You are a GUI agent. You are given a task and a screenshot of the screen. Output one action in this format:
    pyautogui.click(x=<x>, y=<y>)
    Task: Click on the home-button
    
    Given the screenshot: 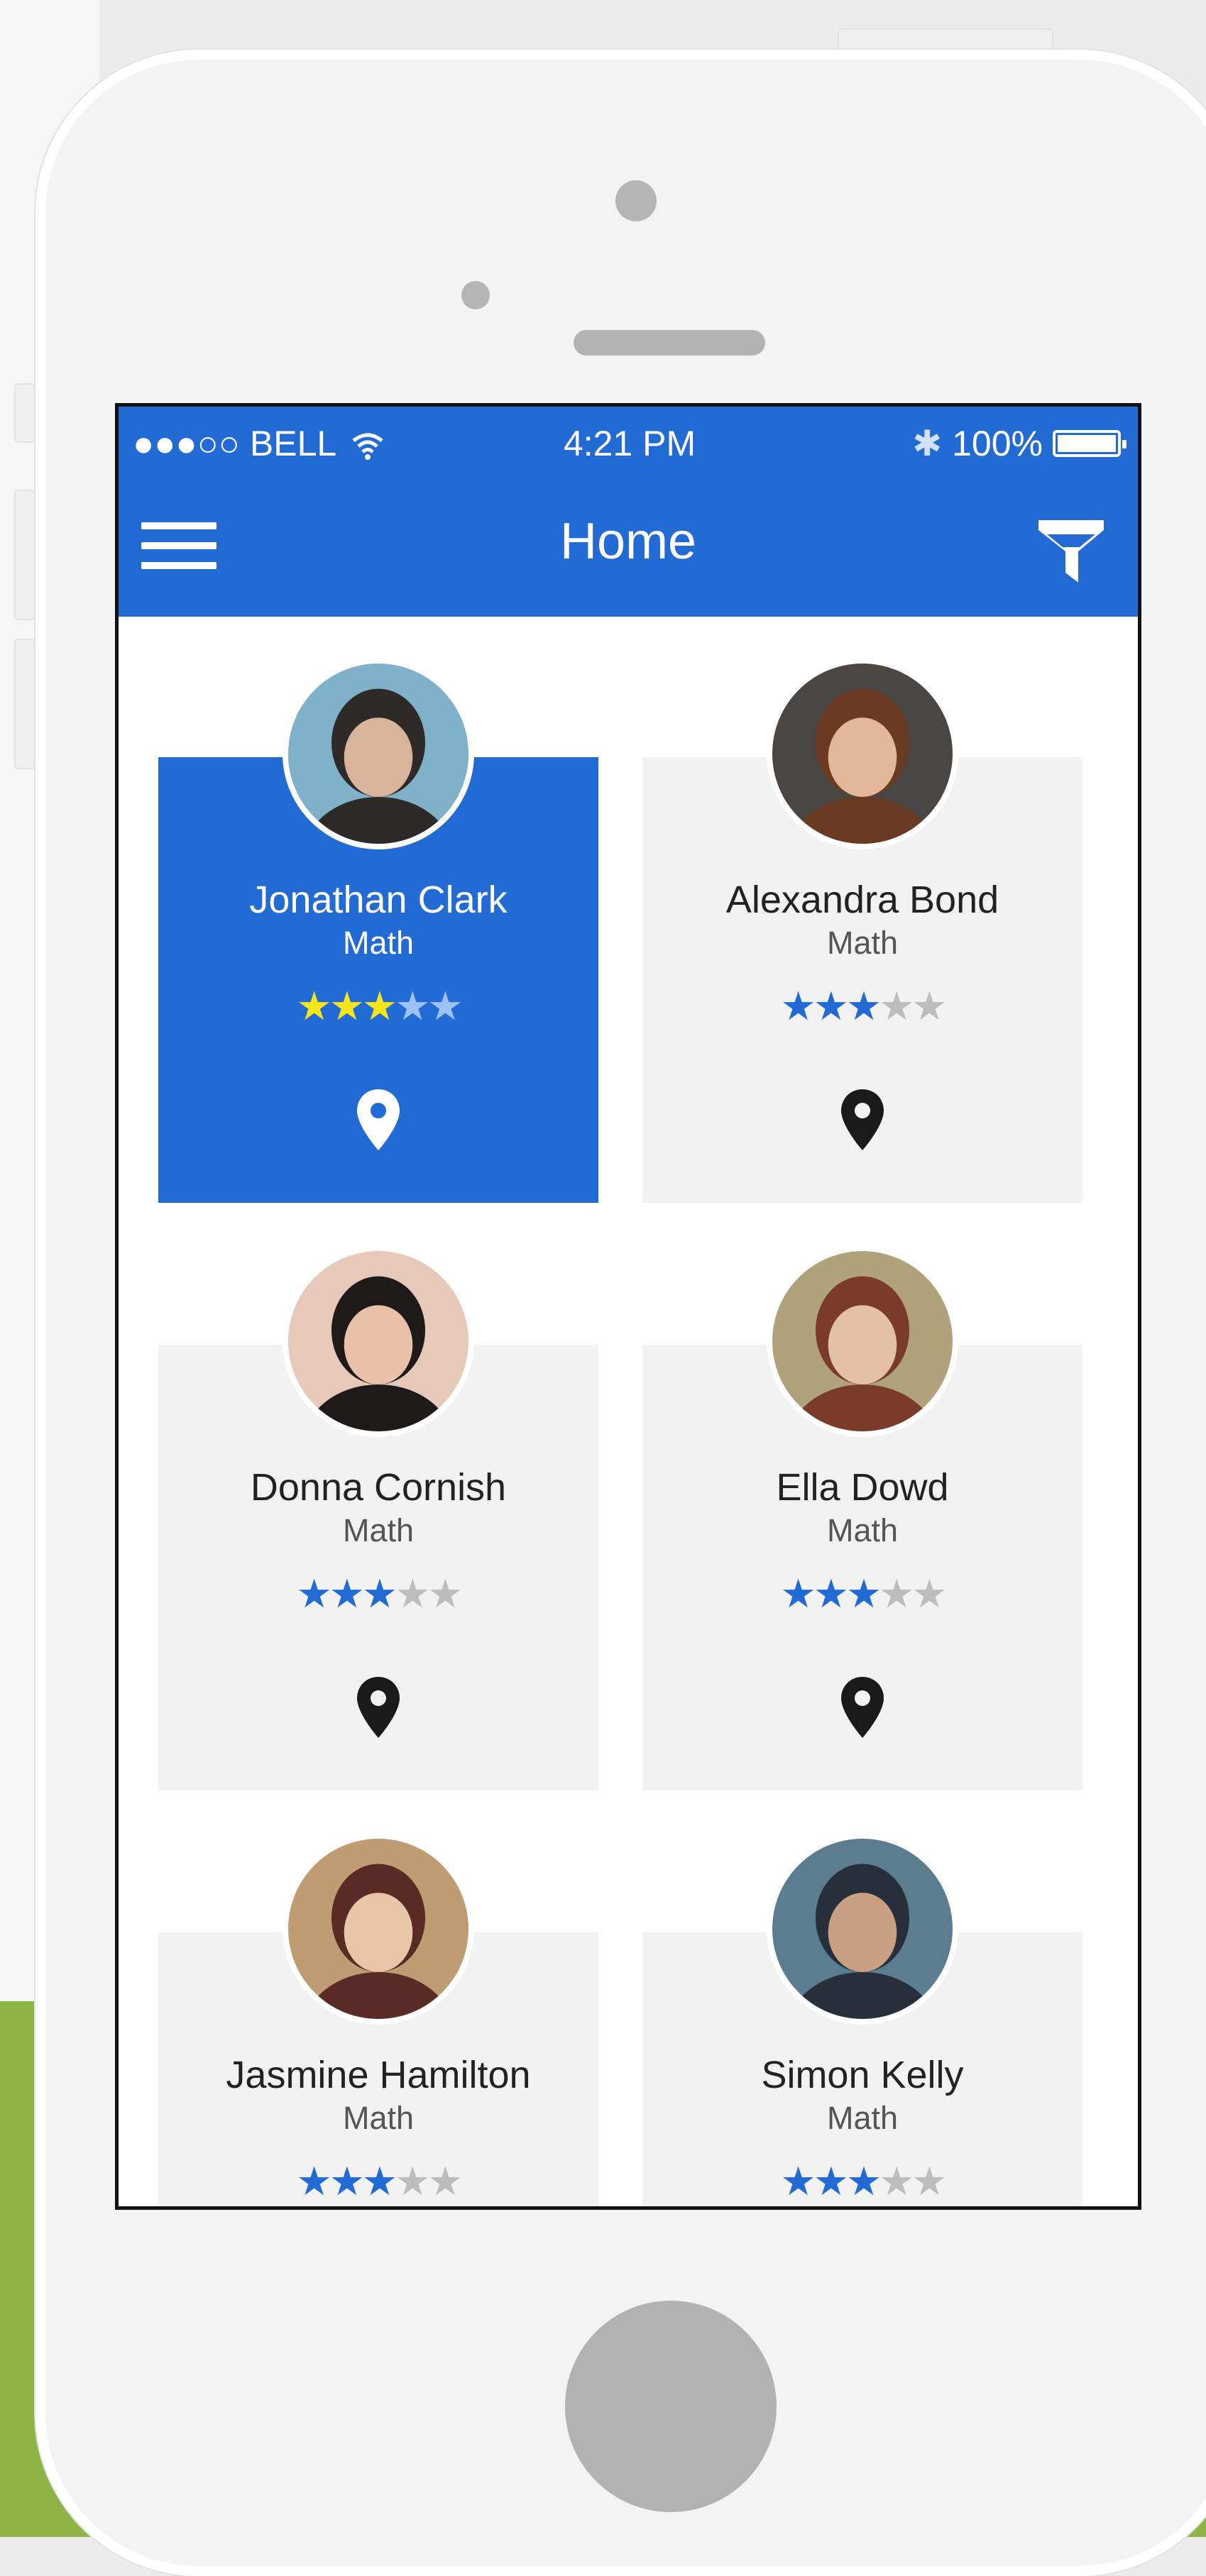 What is the action you would take?
    pyautogui.click(x=671, y=2406)
    